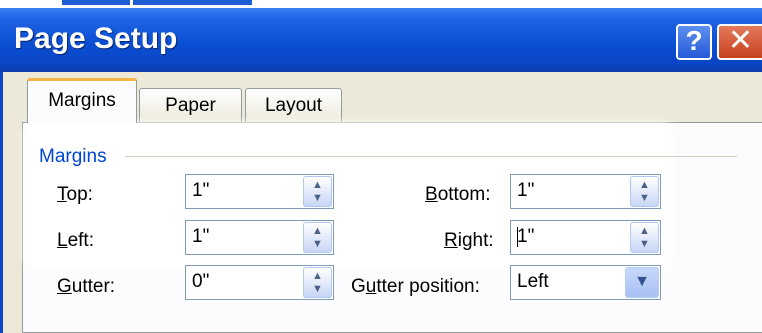 Image resolution: width=762 pixels, height=333 pixels. I want to click on tab-paper: Paper, so click(190, 106).